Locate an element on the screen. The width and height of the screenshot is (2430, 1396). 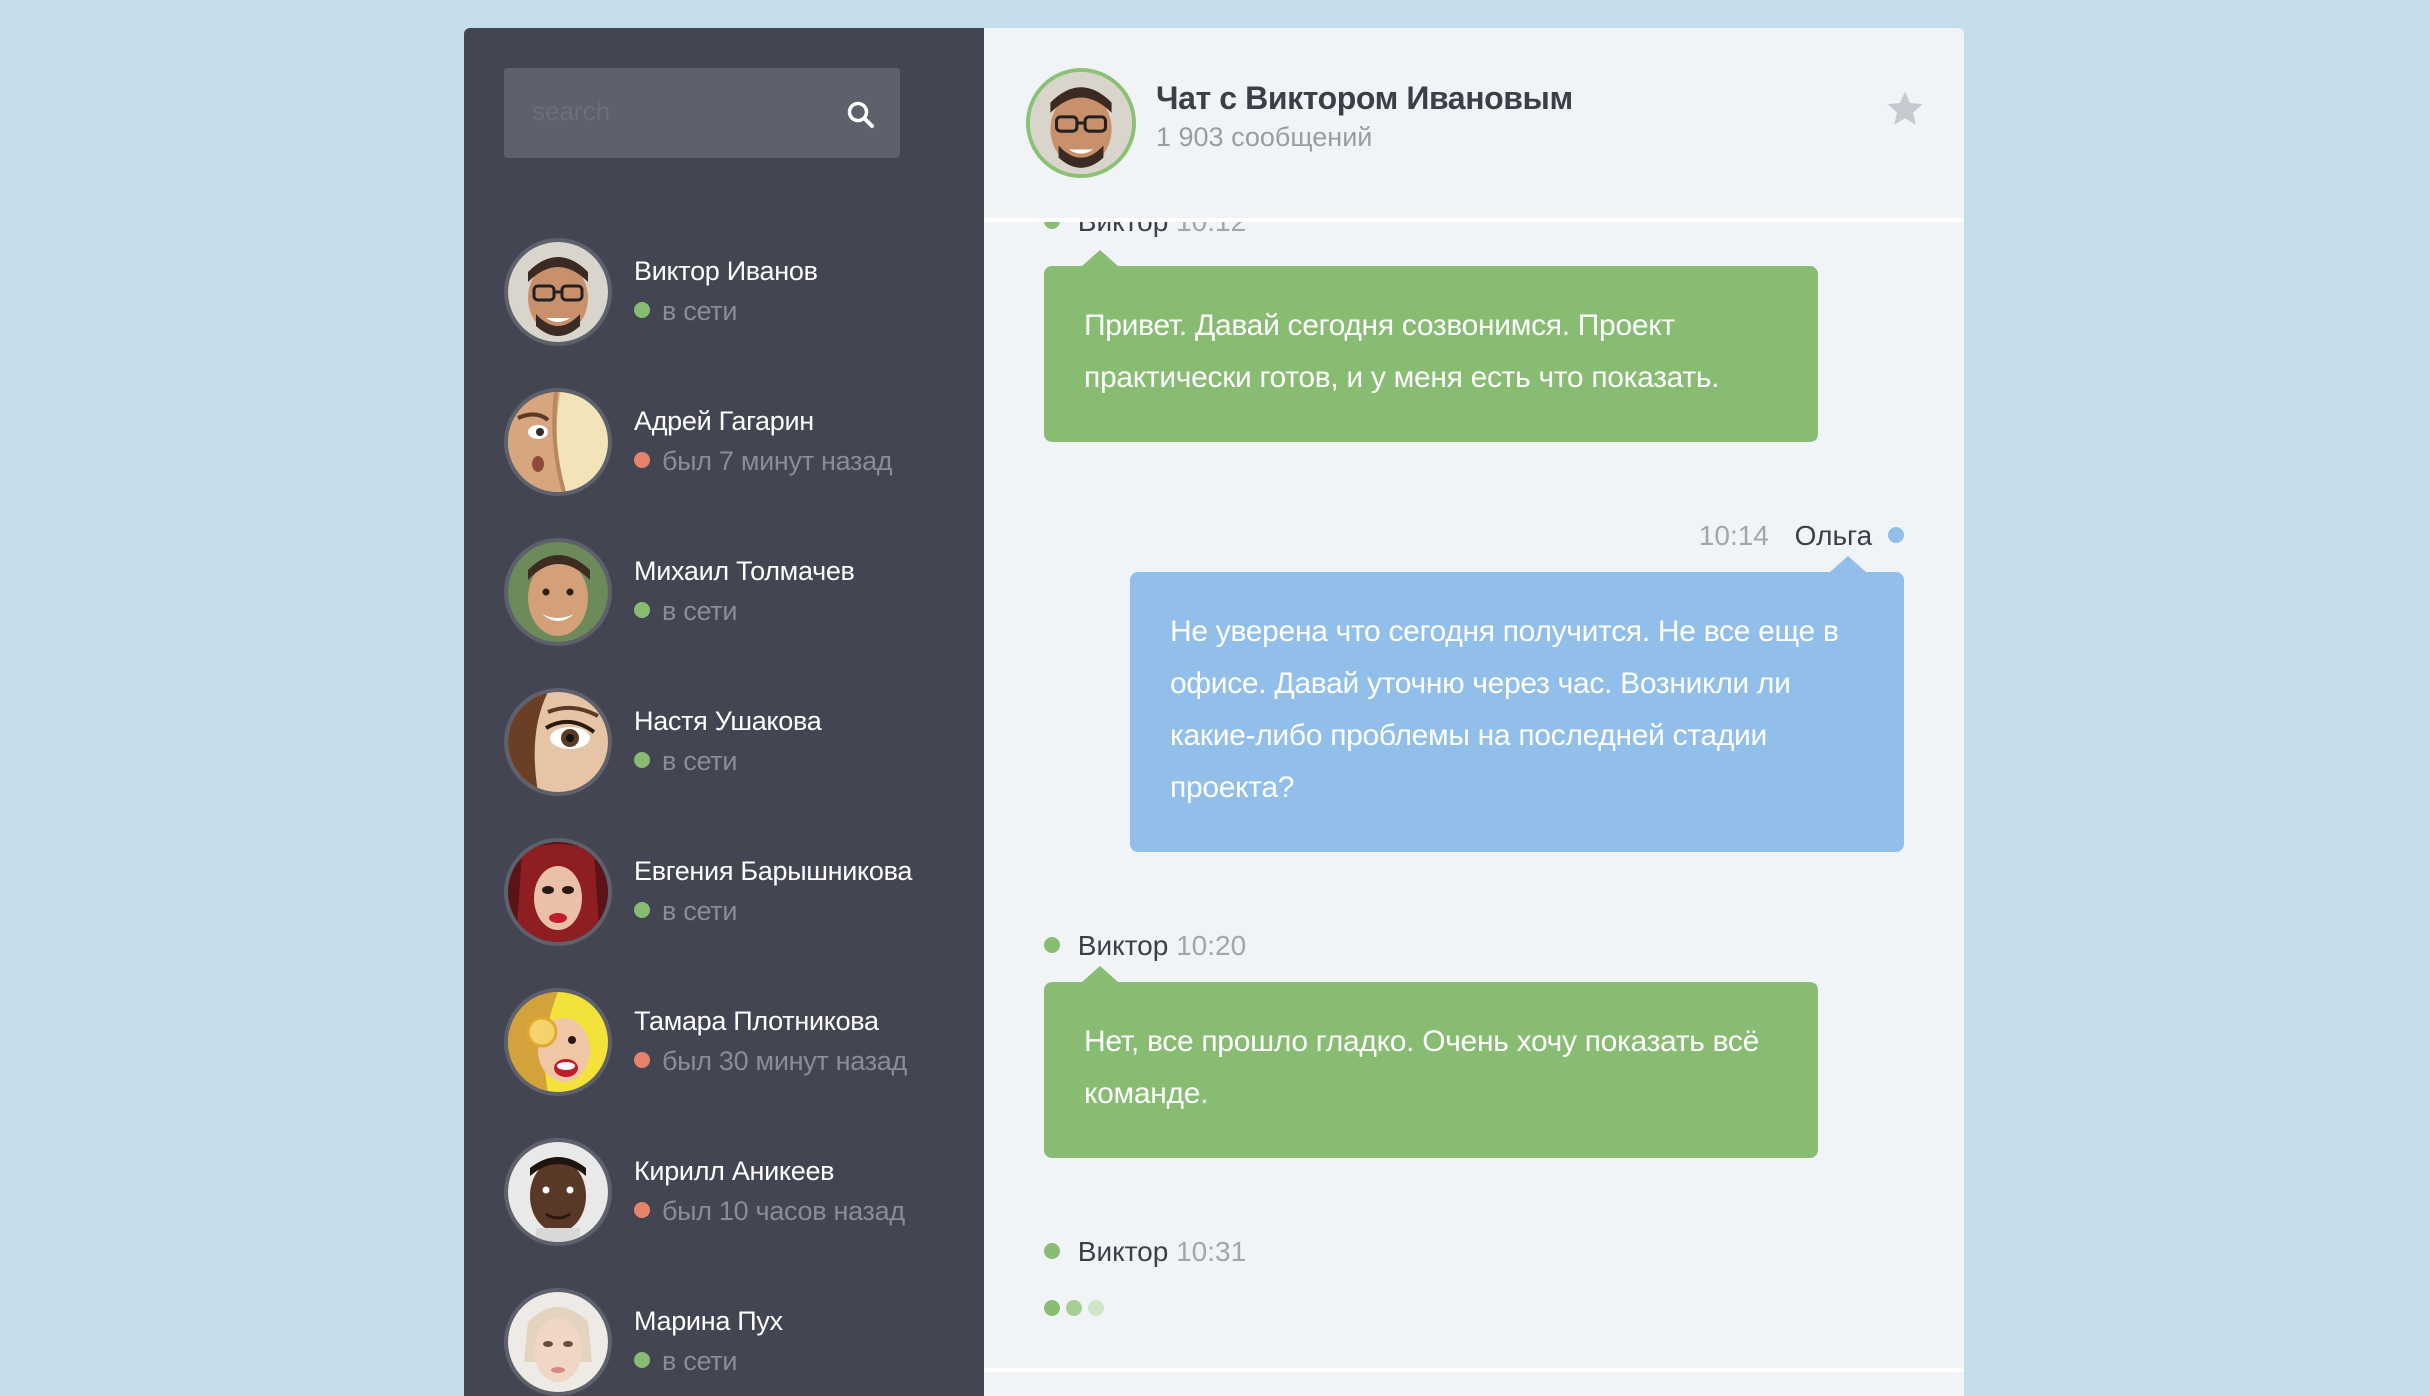
search-input: search is located at coordinates (702, 113).